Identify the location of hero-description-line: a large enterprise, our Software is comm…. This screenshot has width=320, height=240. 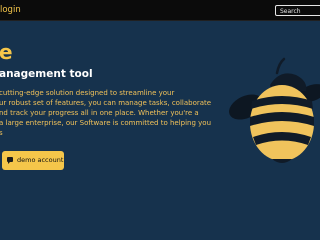
(106, 123).